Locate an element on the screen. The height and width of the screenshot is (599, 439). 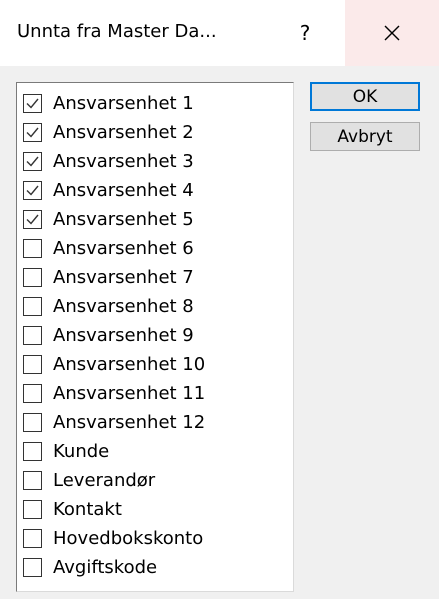
list-item: Ansvarsenhet 11 is located at coordinates (114, 393).